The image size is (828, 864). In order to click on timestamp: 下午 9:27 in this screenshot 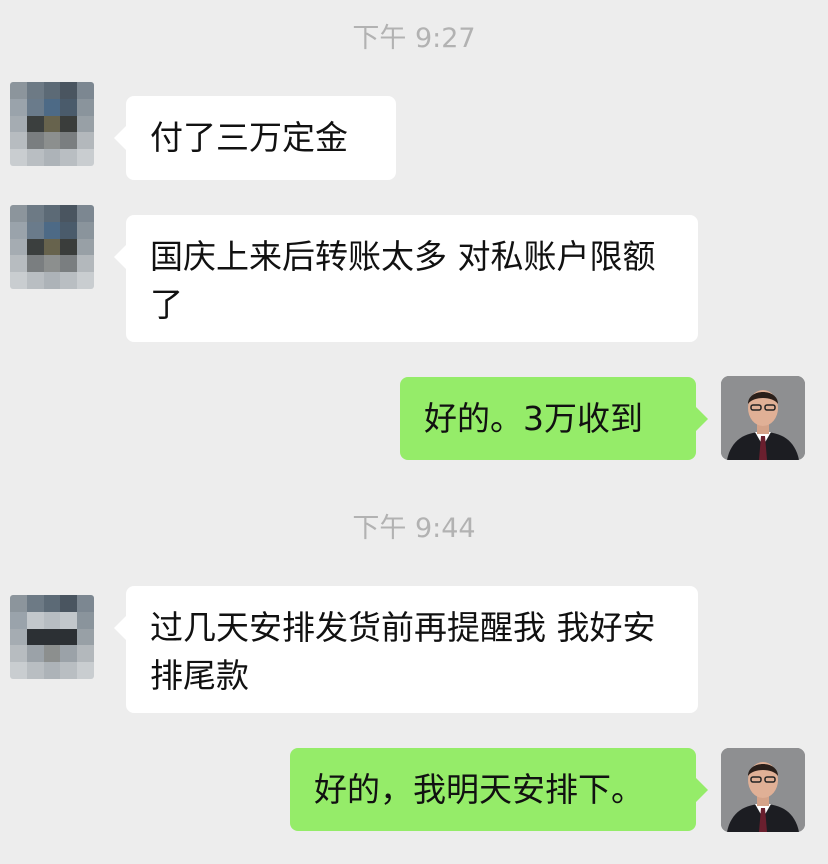, I will do `click(414, 38)`.